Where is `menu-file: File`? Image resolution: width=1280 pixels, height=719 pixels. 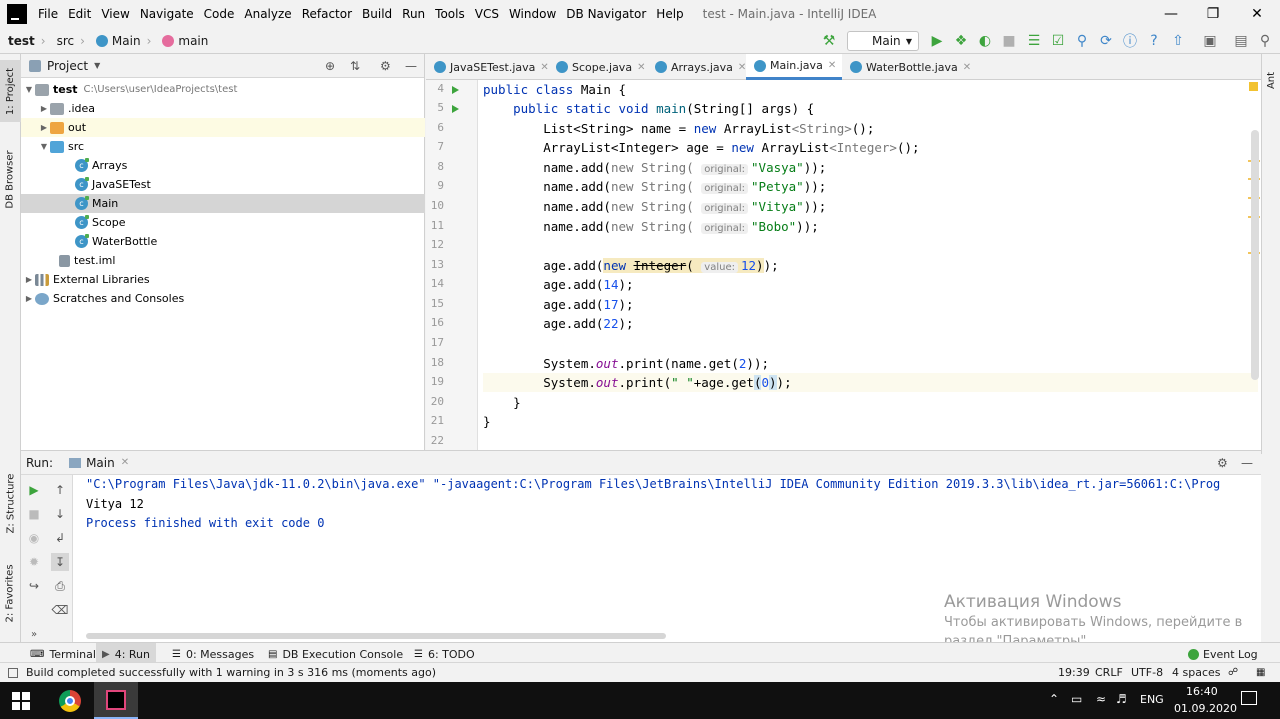 menu-file: File is located at coordinates (48, 14).